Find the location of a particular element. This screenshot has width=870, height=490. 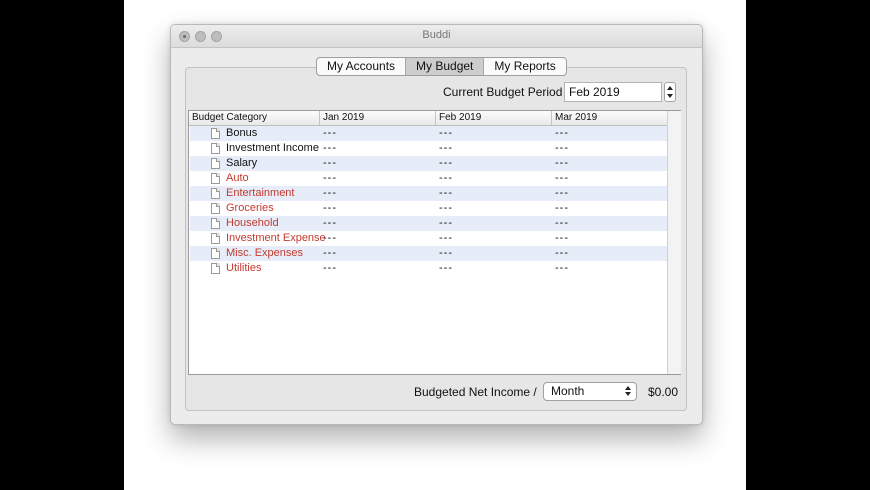

column-header-category: Budget Category is located at coordinates (254, 118).